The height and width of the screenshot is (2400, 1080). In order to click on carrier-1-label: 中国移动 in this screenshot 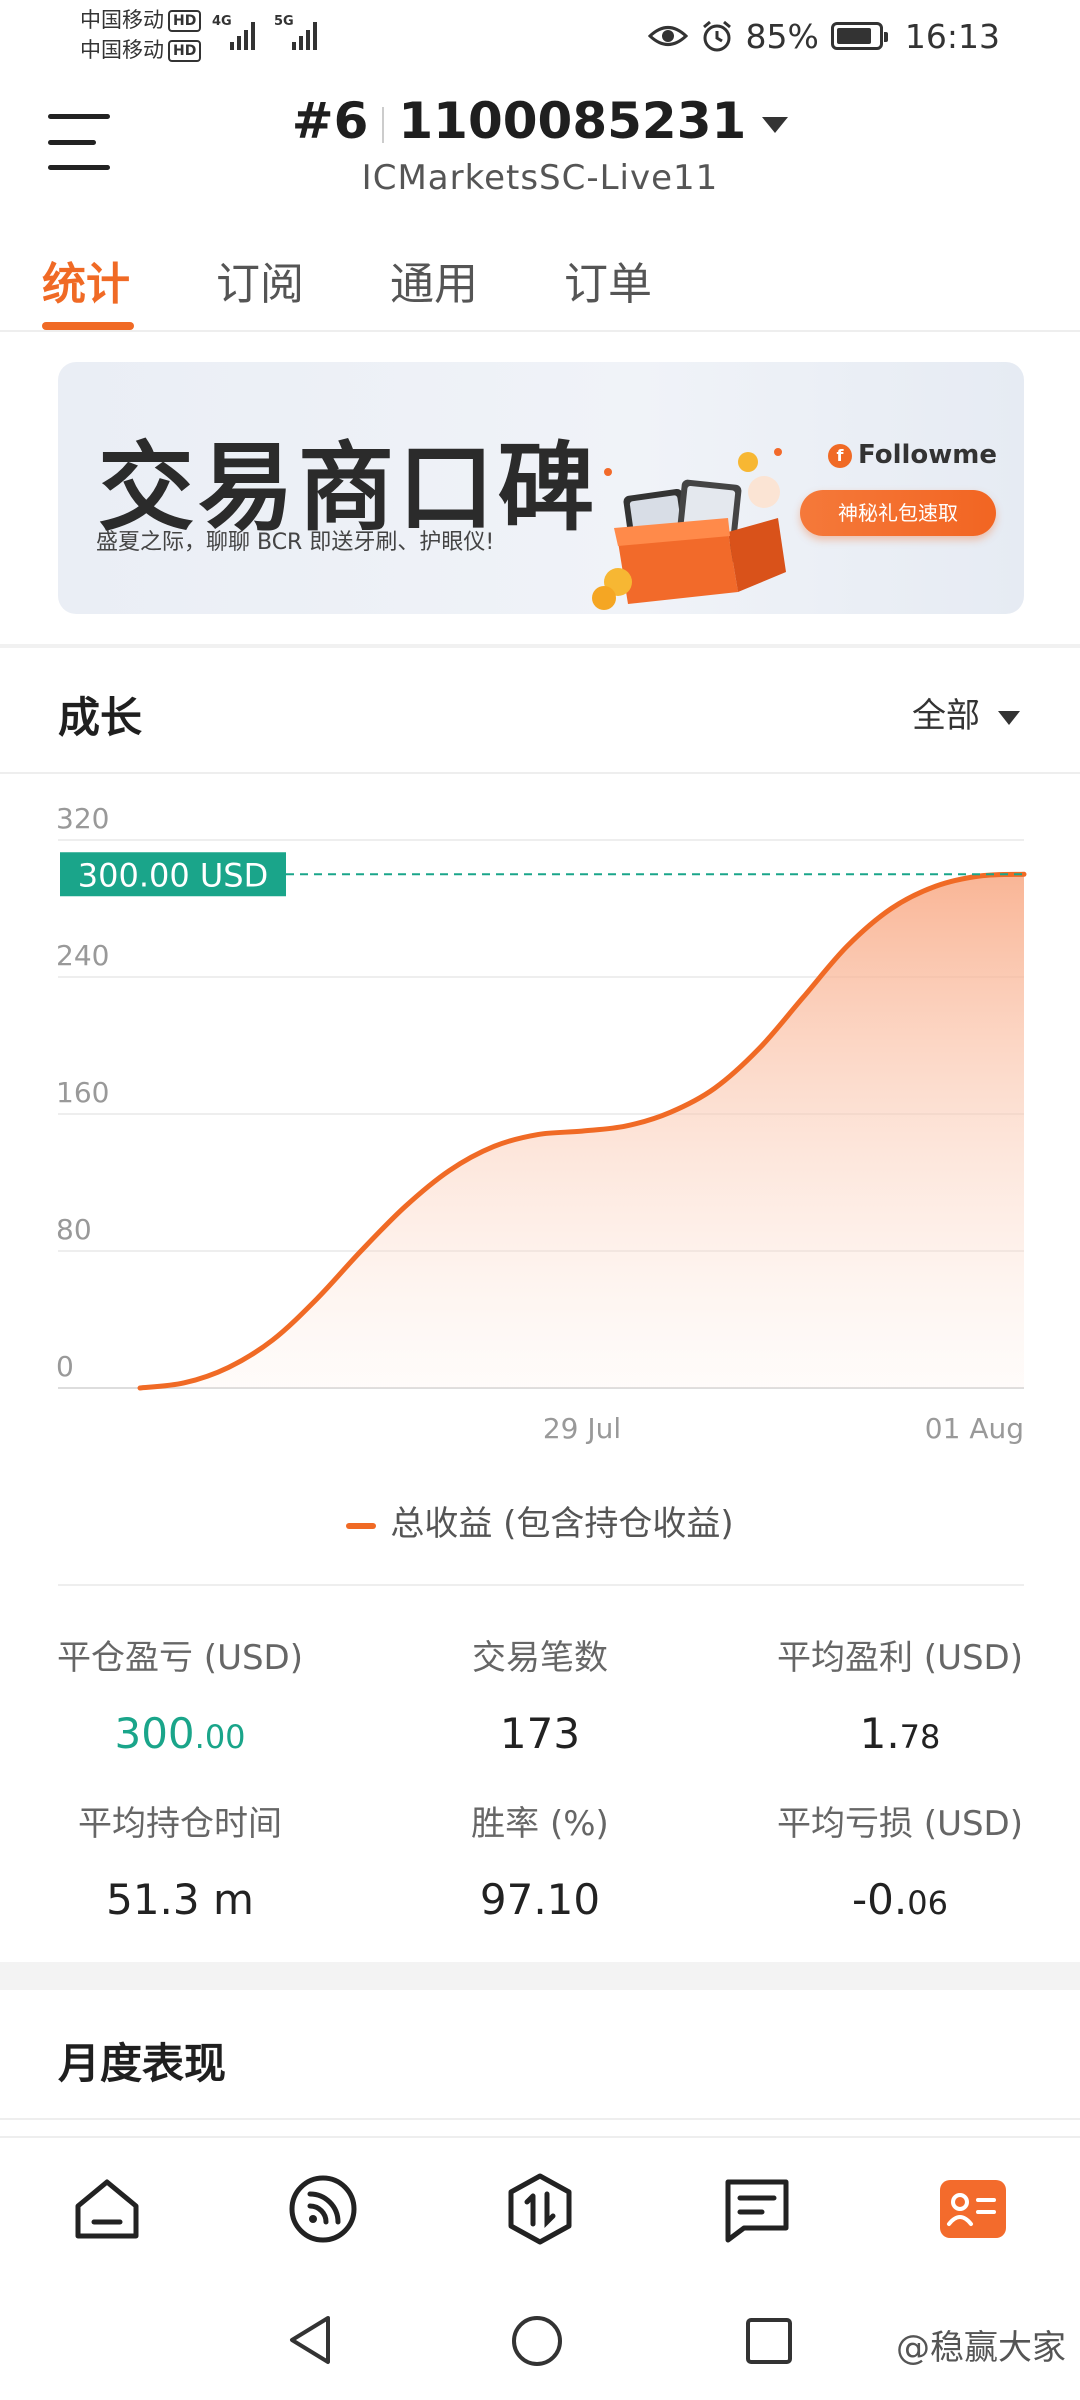, I will do `click(122, 20)`.